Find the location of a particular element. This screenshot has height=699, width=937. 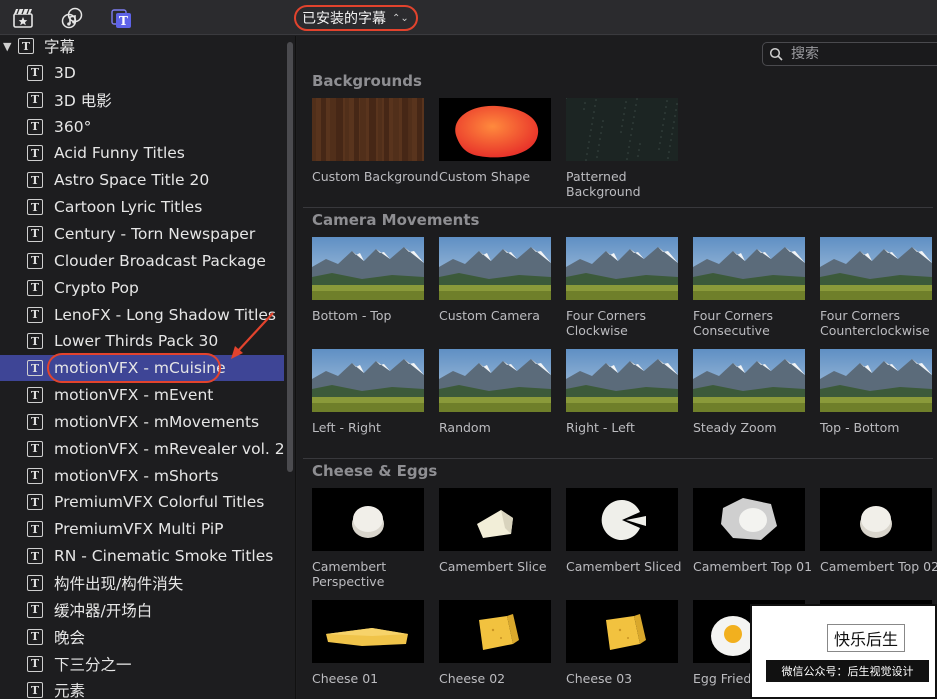

title-tile: Cheese 01 is located at coordinates (368, 643).